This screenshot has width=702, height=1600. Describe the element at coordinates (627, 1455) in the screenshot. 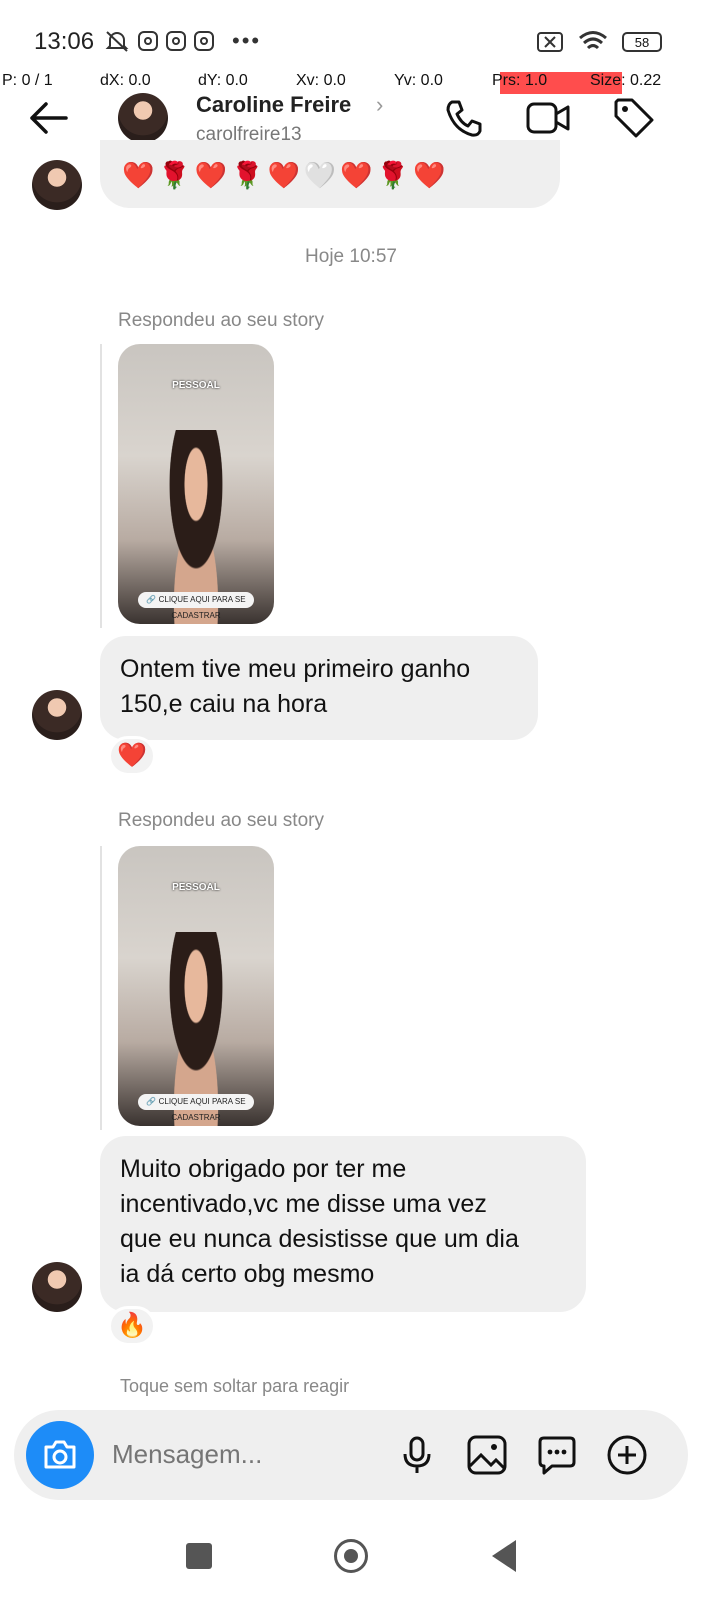

I see `plus-circle-icon` at that location.